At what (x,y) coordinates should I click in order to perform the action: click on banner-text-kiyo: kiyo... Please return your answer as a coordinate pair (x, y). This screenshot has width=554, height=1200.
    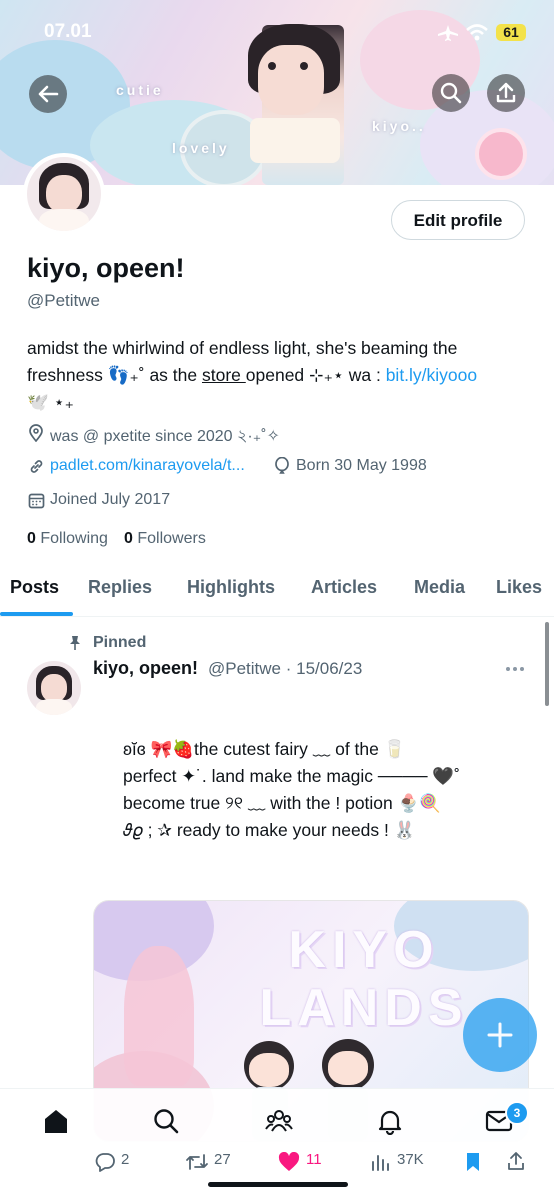
    Looking at the image, I should click on (399, 126).